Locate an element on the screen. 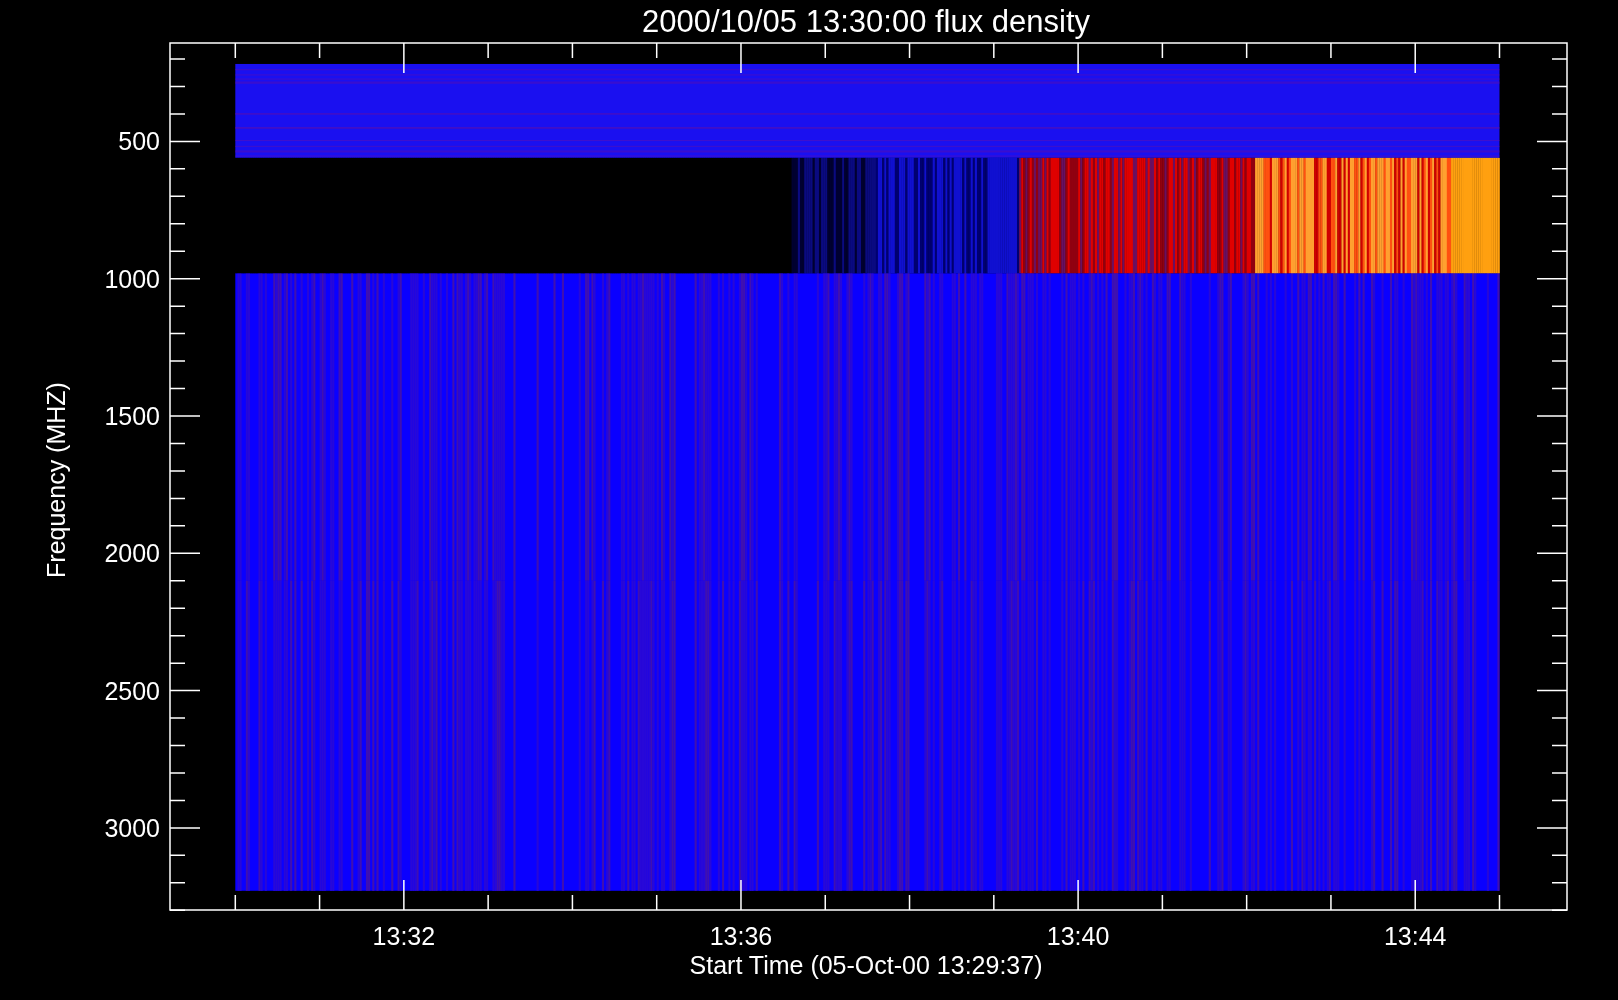 The height and width of the screenshot is (1000, 1618). x-tick-label: 13:44 is located at coordinates (1415, 936).